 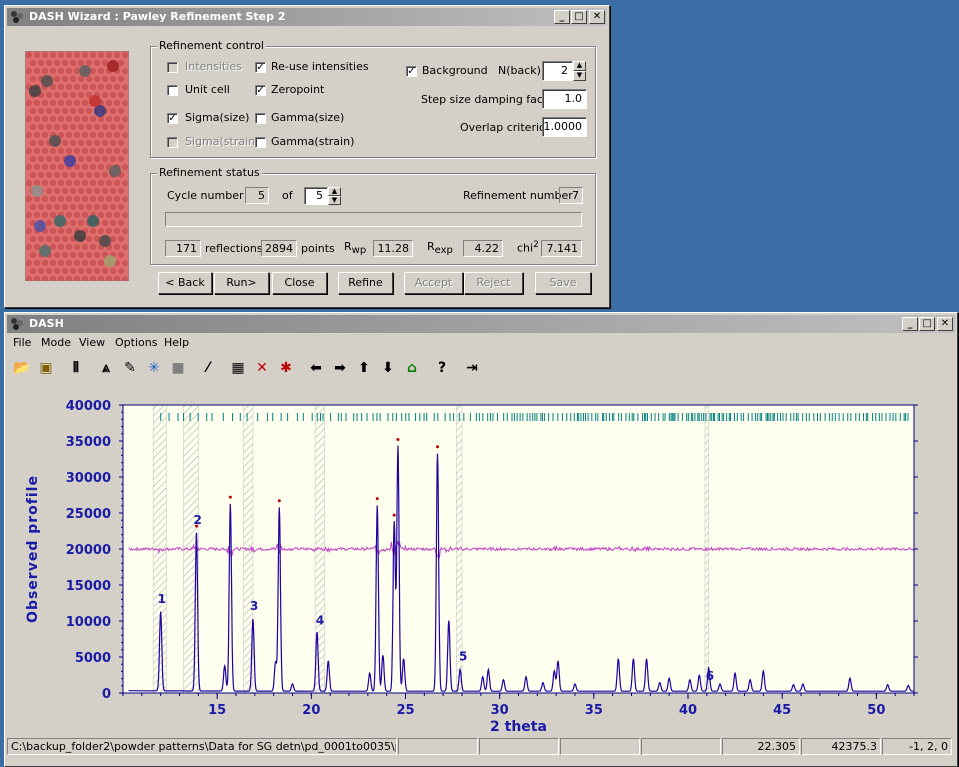 I want to click on menu-mode: Mode, so click(x=56, y=342).